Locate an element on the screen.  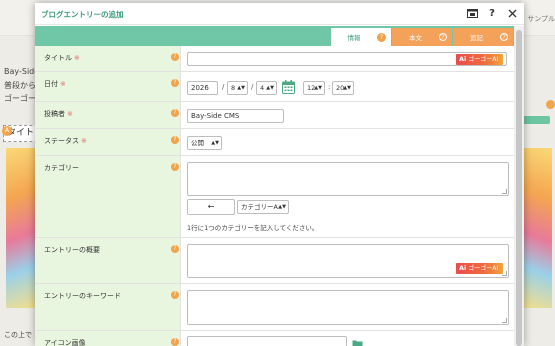
row-date: 日付※ ? / 8▲▼ / 4▲▼ 12▲▼ : 20▲▼ is located at coordinates (274, 87).